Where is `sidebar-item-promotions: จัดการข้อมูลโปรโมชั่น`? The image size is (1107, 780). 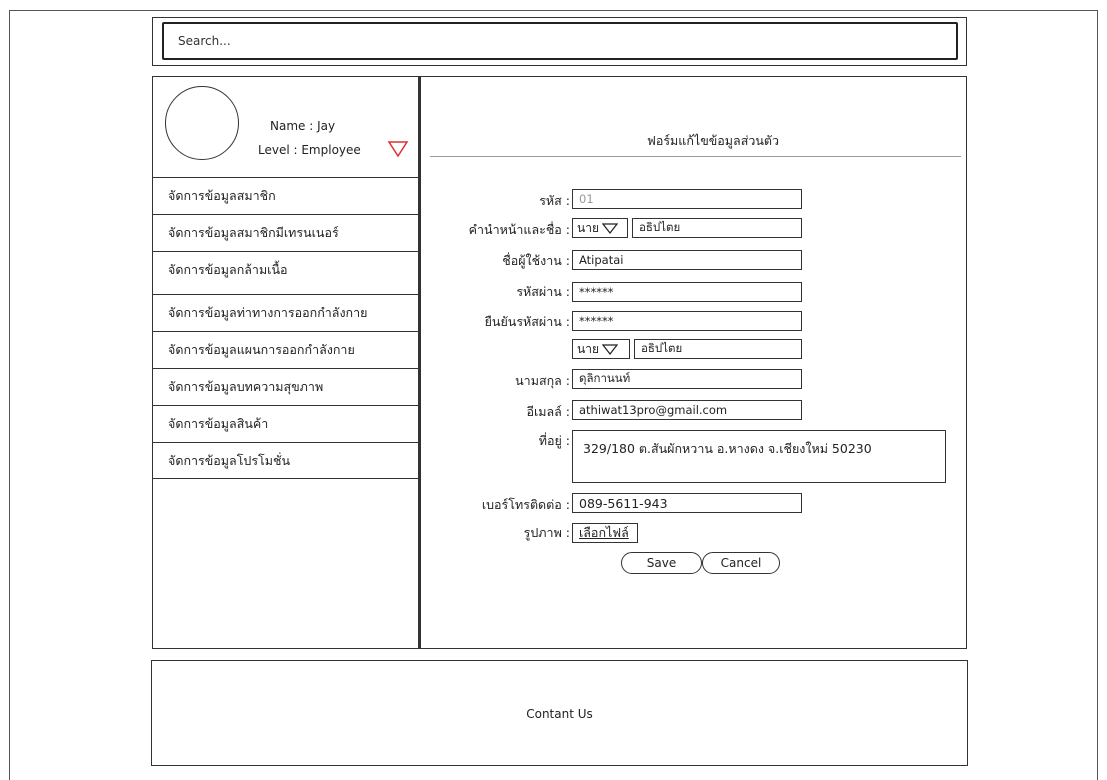 sidebar-item-promotions: จัดการข้อมูลโปรโมชั่น is located at coordinates (285, 460).